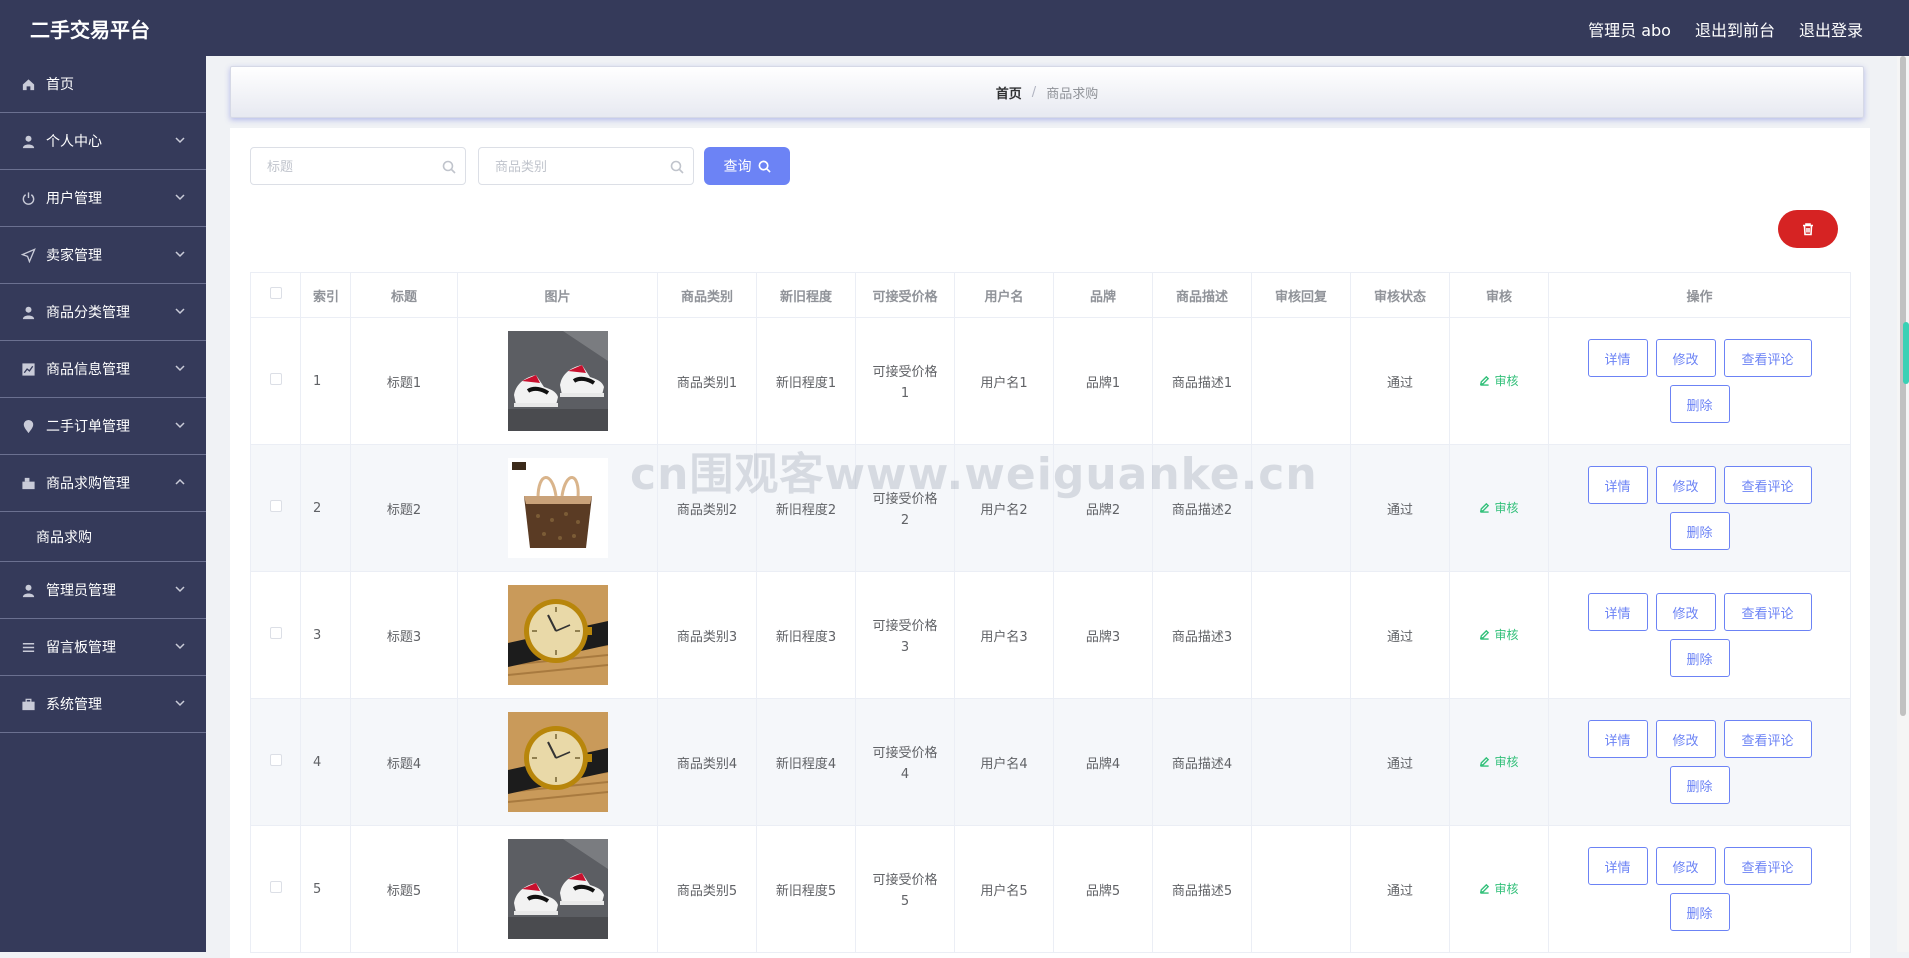  Describe the element at coordinates (28, 312) in the screenshot. I see `user-icon` at that location.